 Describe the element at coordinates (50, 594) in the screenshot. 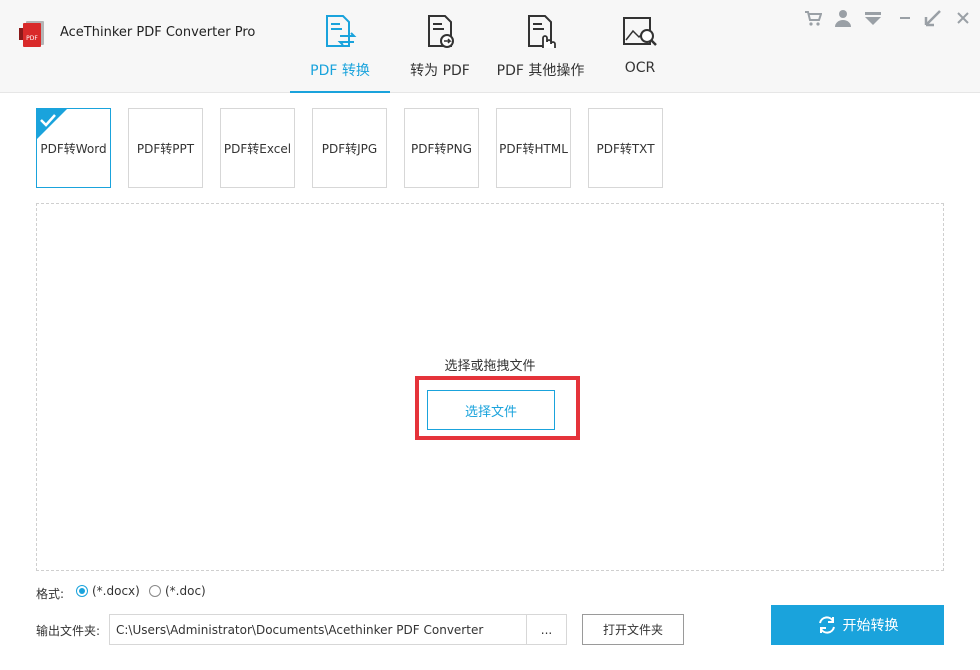

I see `format-label: 格式:` at that location.